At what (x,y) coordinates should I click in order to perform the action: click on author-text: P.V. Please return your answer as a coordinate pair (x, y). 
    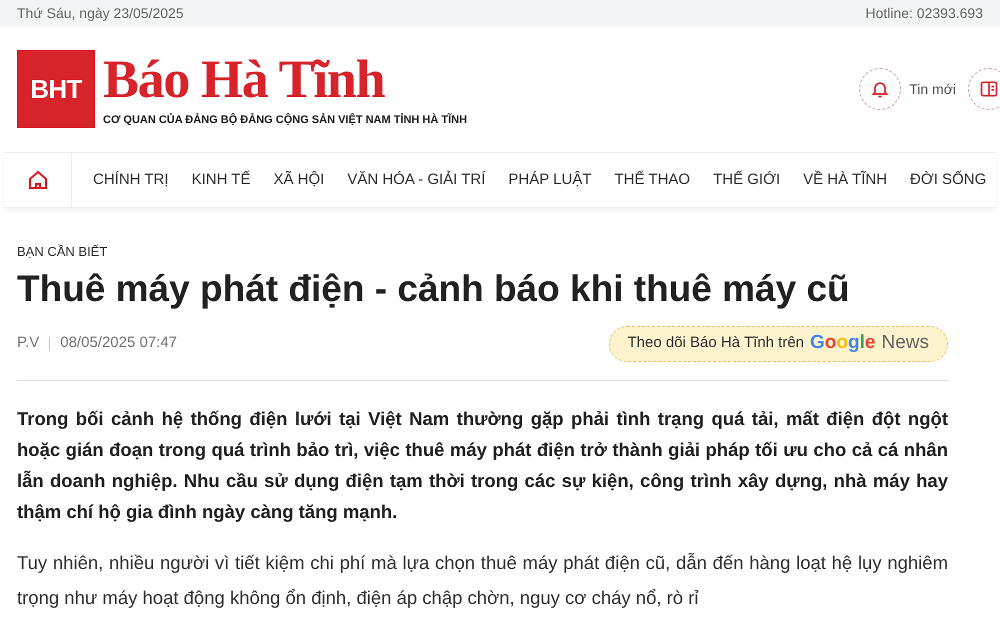
    Looking at the image, I should click on (28, 343).